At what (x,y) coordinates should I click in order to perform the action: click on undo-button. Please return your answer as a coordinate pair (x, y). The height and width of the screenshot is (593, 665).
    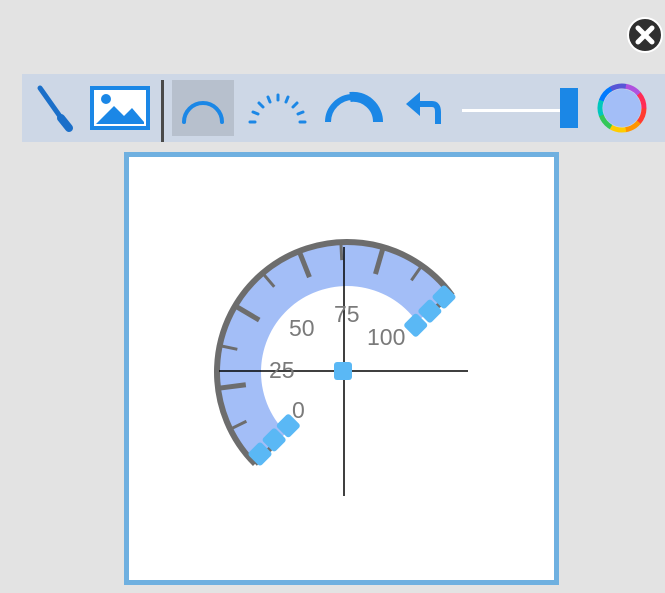
    Looking at the image, I should click on (424, 108).